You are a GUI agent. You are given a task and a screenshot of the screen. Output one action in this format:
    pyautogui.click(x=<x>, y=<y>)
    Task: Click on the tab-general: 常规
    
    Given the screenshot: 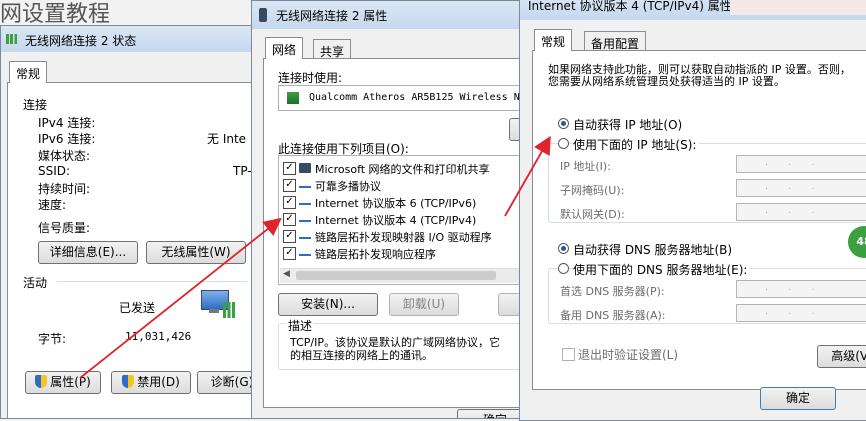 What is the action you would take?
    pyautogui.click(x=28, y=72)
    